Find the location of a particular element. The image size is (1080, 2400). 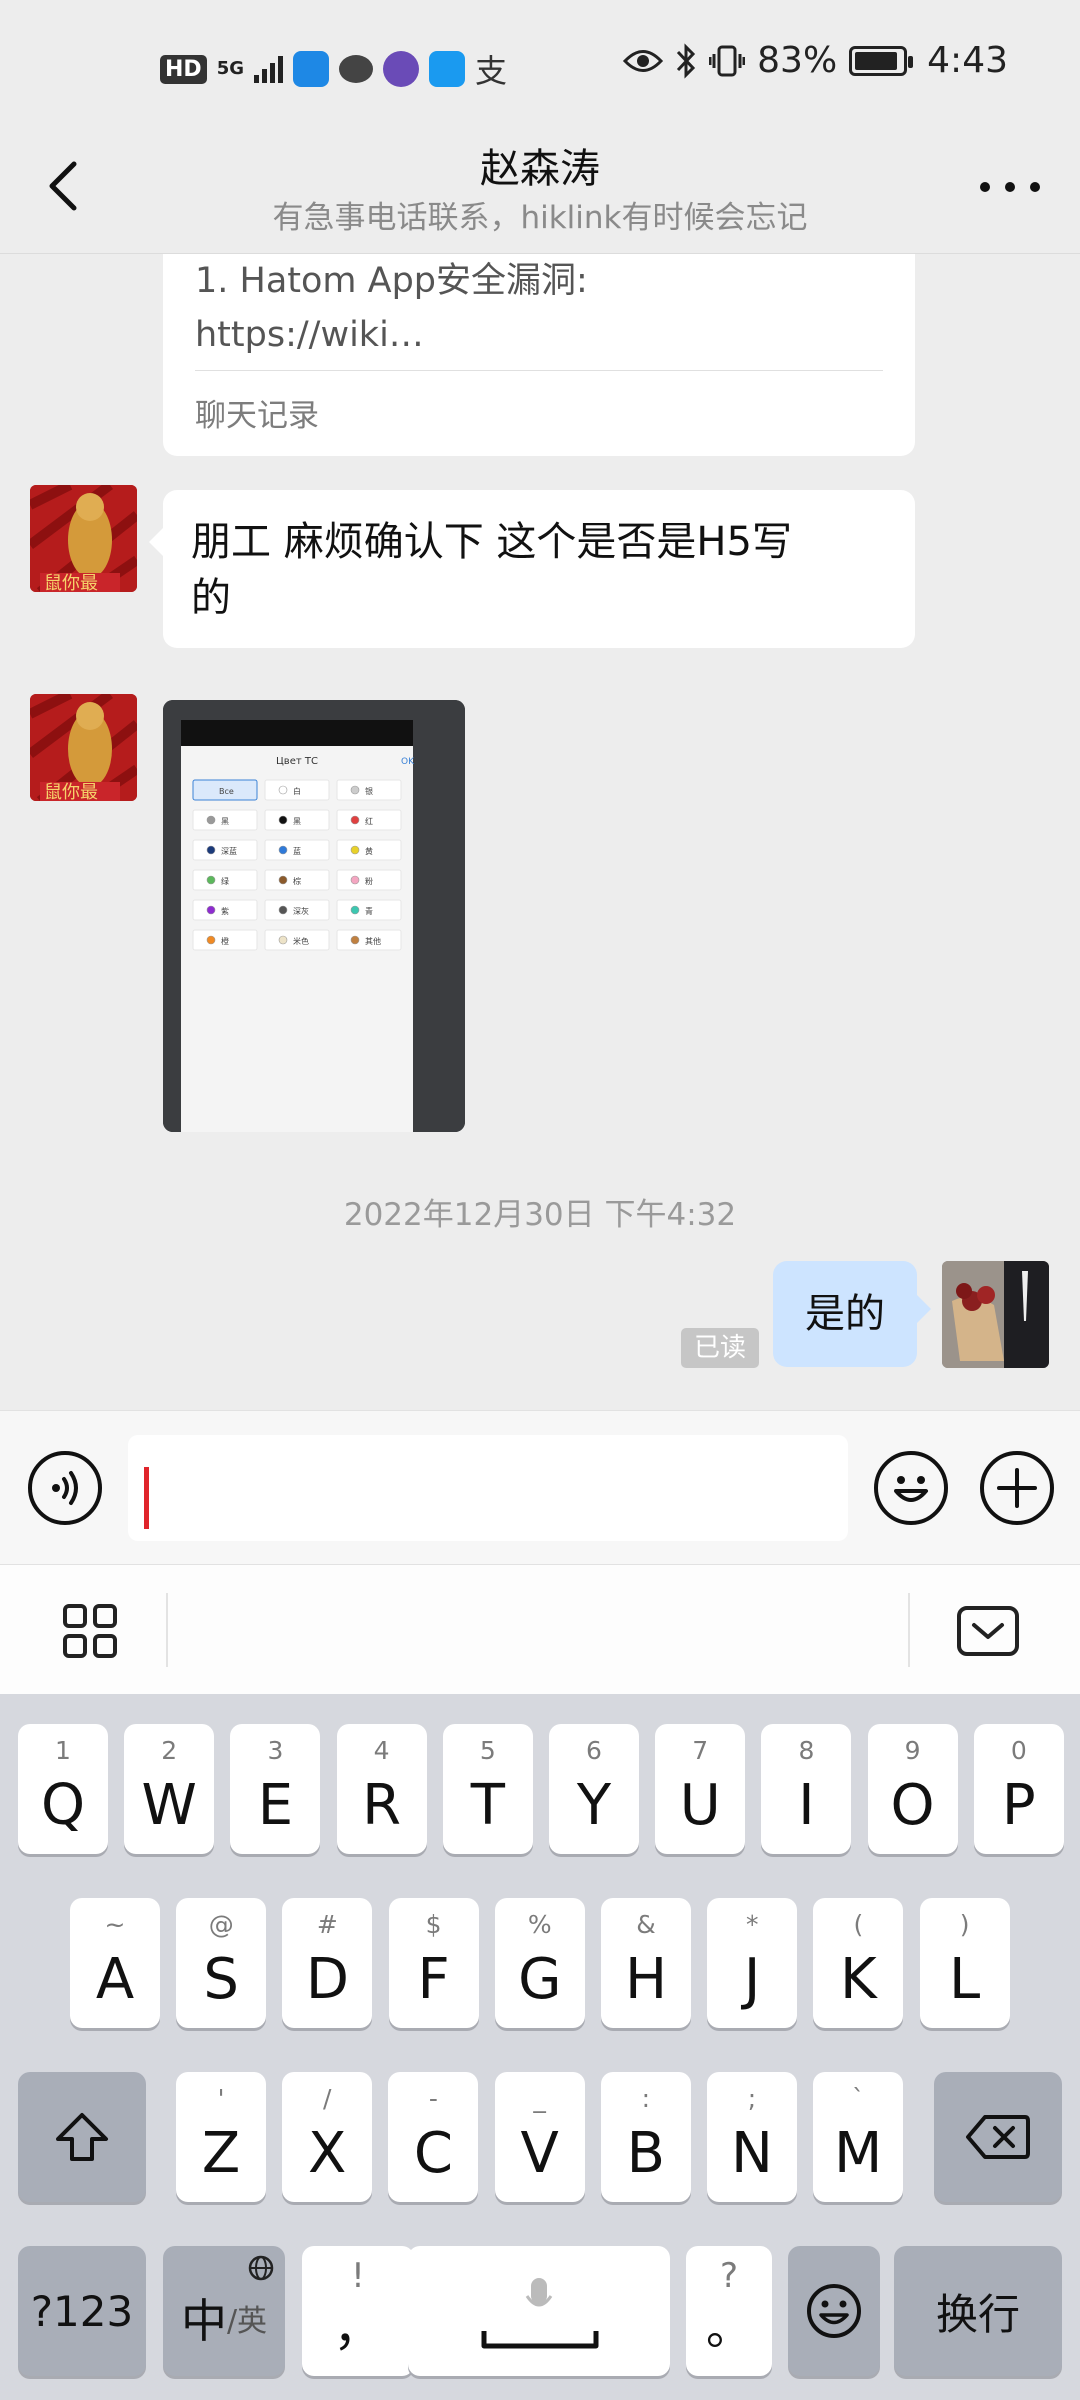

key-hint: % is located at coordinates (539, 1924).